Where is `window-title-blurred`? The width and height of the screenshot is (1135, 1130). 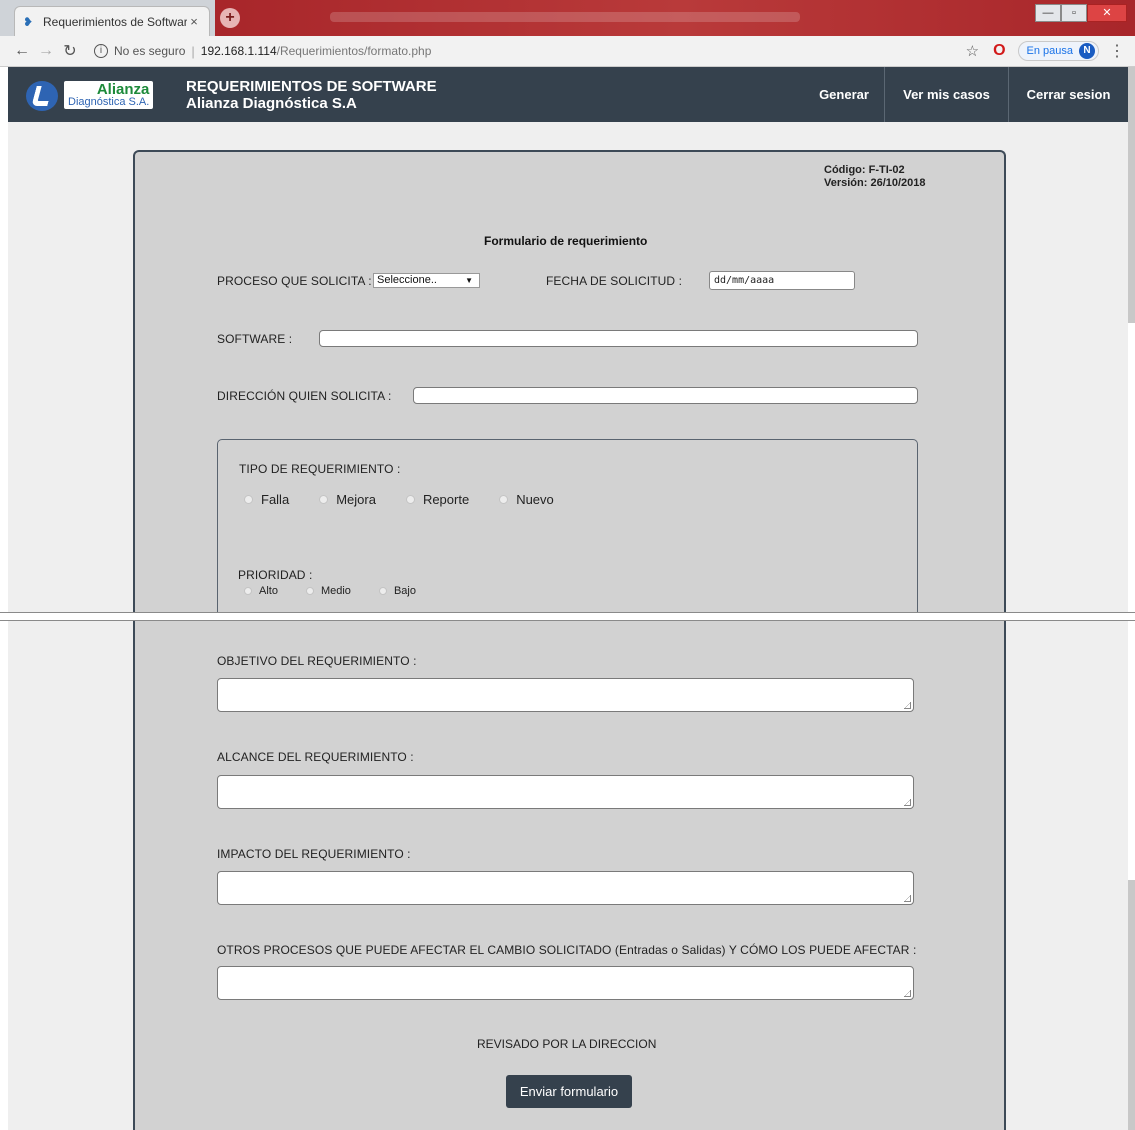
window-title-blurred is located at coordinates (565, 17).